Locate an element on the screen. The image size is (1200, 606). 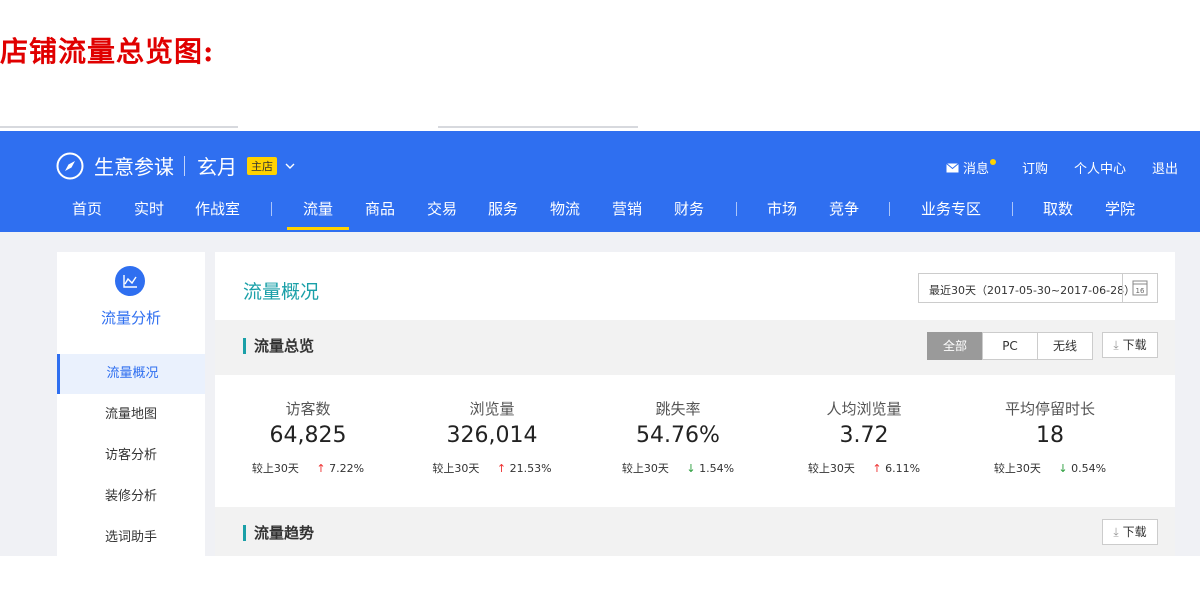
nav-item-traffic: 流量 is located at coordinates (318, 214).